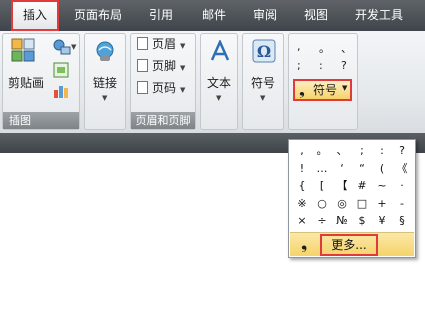 The image size is (425, 319). Describe the element at coordinates (41, 120) in the screenshot. I see `group-label-illustrations: 插图` at that location.